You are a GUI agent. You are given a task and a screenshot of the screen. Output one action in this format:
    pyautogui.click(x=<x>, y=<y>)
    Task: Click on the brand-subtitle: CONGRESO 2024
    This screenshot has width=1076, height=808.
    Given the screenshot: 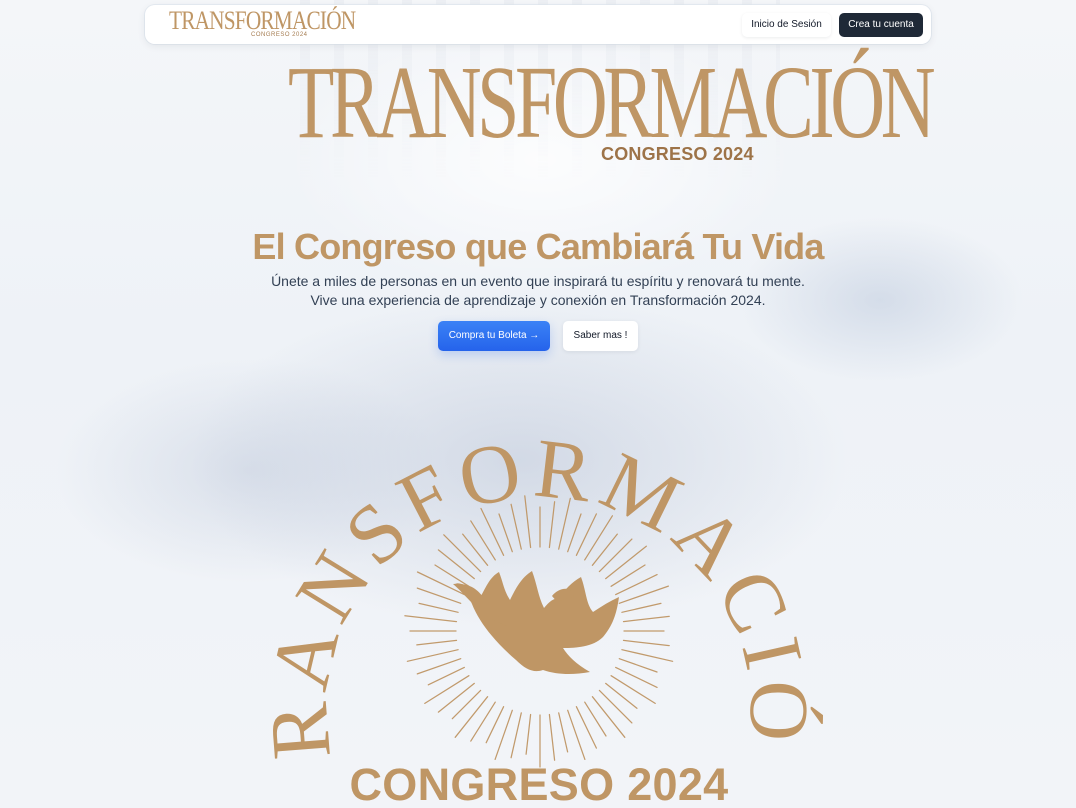 What is the action you would take?
    pyautogui.click(x=279, y=35)
    